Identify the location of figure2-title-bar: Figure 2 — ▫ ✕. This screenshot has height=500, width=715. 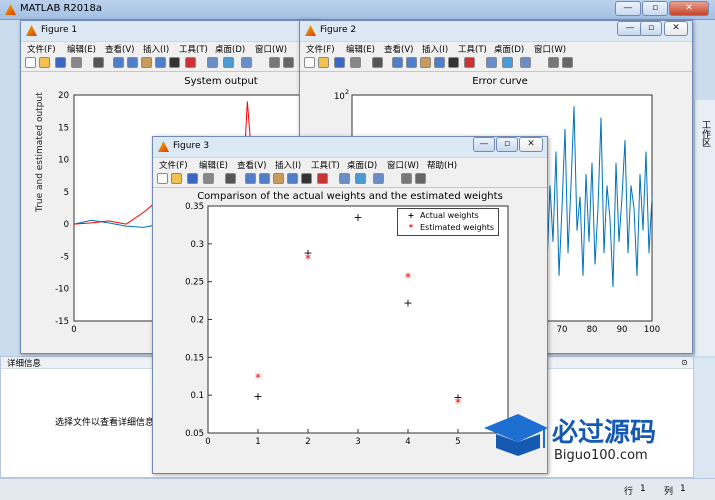
(496, 31).